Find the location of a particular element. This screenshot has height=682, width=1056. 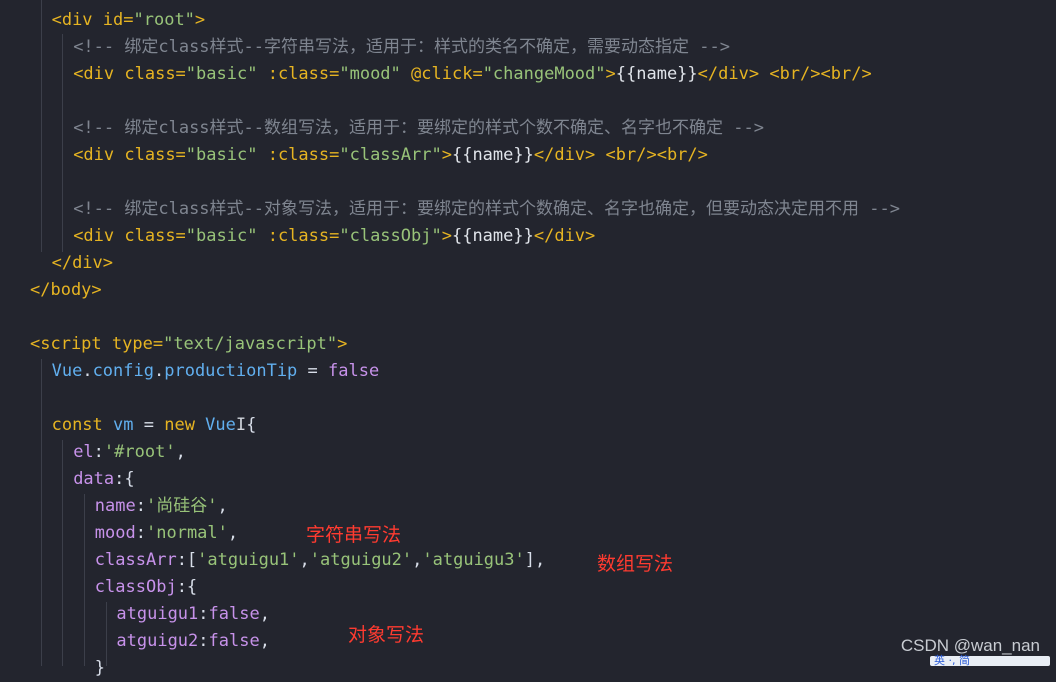

code-token: productionTip is located at coordinates (231, 371).